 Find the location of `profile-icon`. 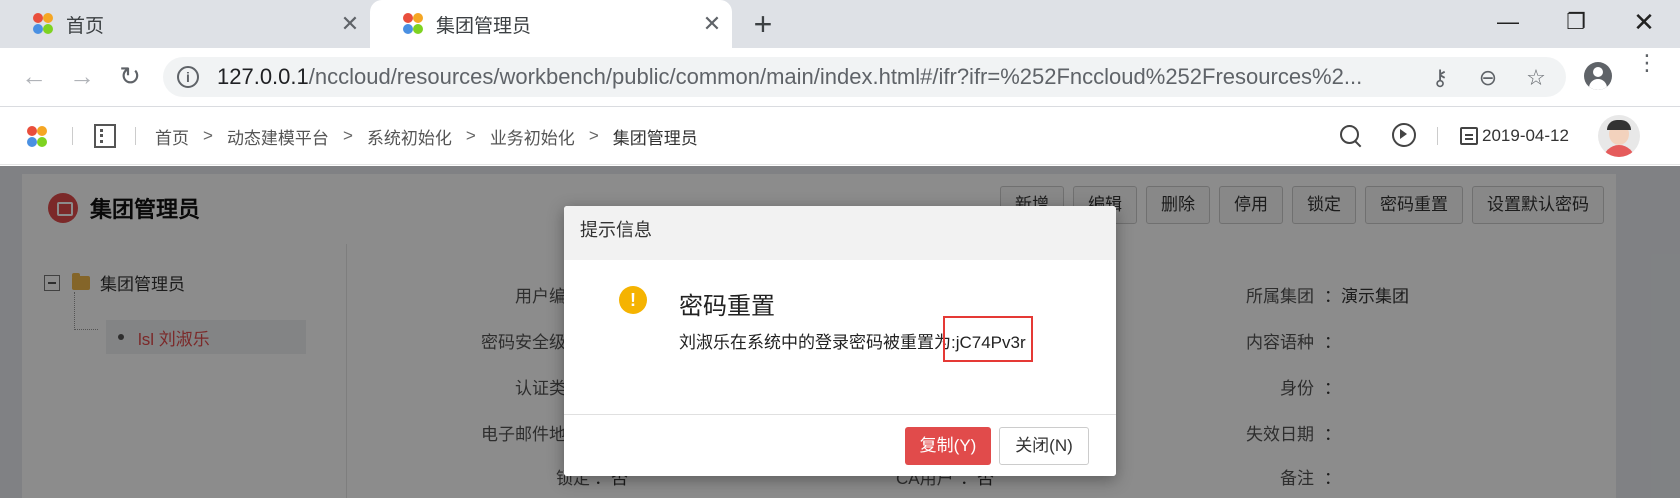

profile-icon is located at coordinates (1598, 76).